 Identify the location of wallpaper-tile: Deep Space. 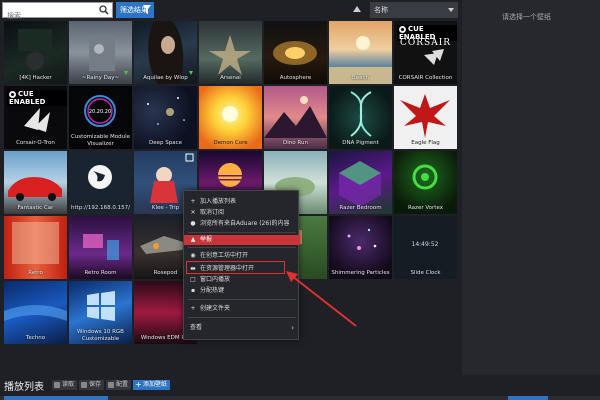
(165, 117).